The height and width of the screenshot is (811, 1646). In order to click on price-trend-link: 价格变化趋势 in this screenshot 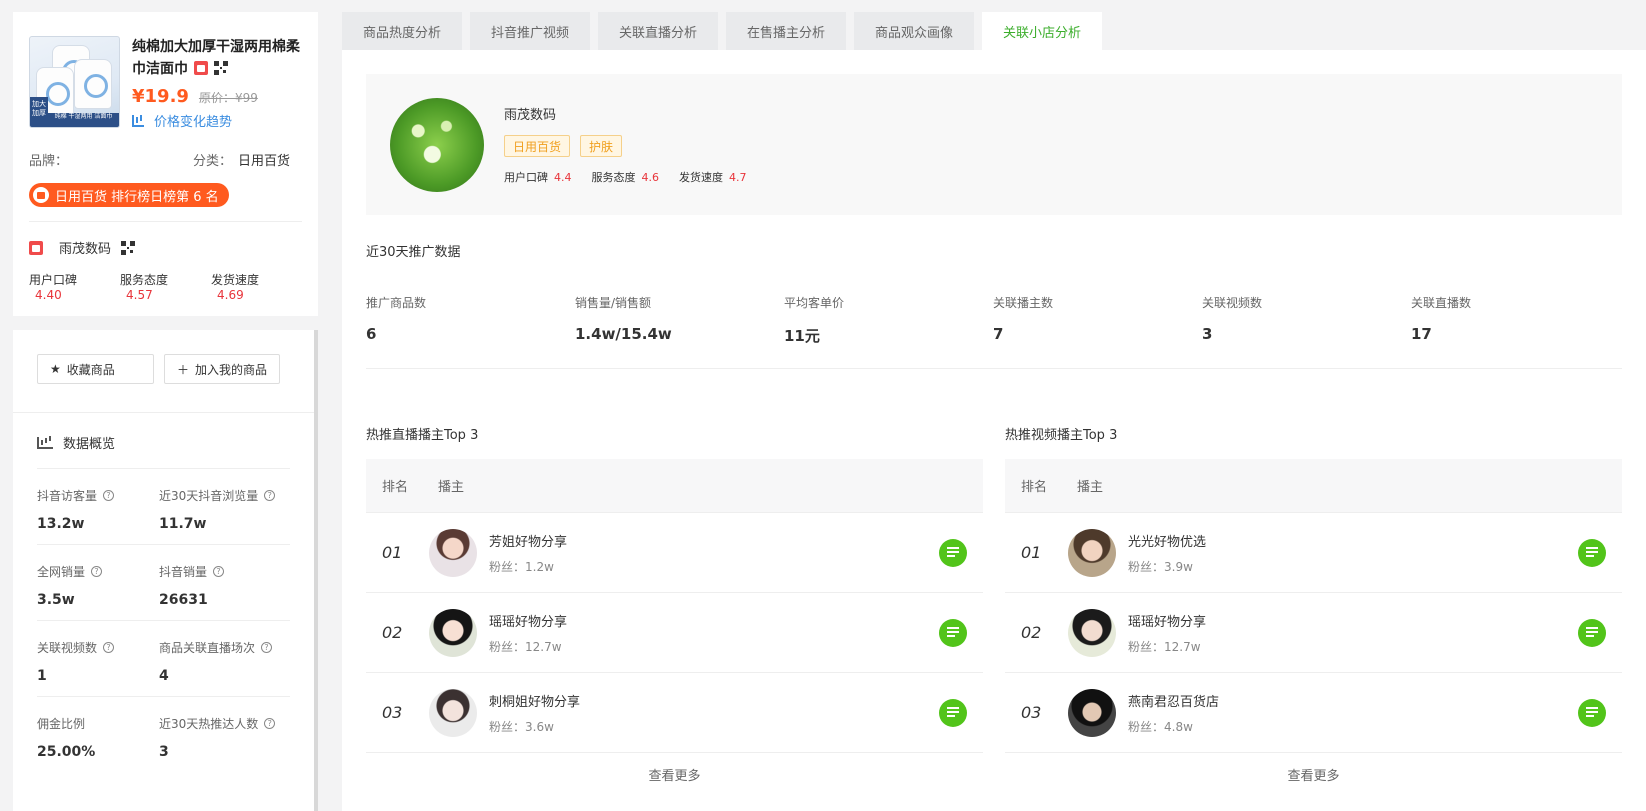, I will do `click(217, 120)`.